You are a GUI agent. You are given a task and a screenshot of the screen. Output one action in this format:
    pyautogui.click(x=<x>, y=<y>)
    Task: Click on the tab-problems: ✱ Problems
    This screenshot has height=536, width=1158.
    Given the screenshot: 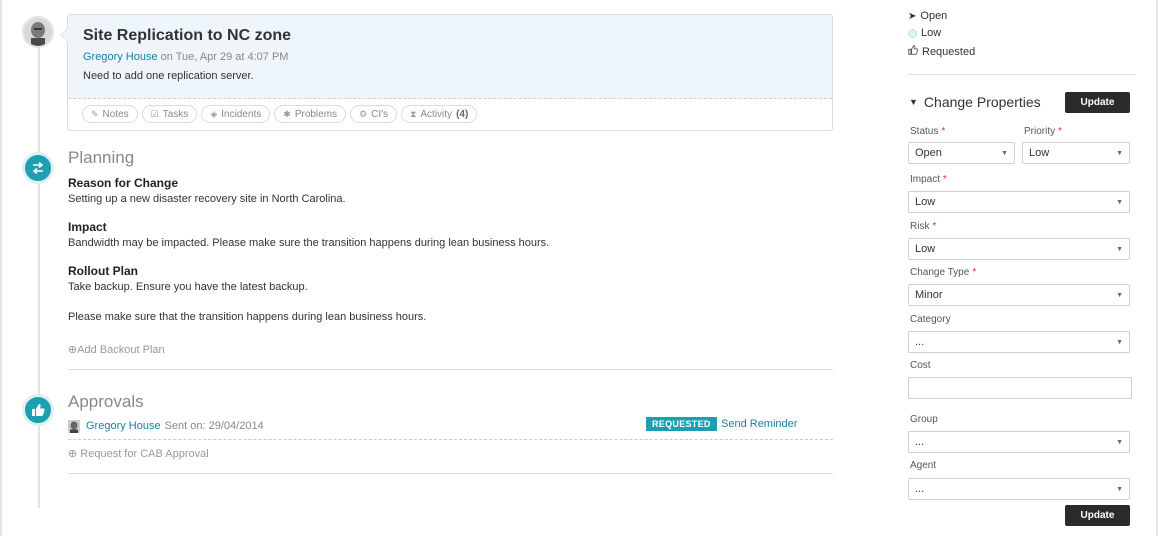 What is the action you would take?
    pyautogui.click(x=310, y=114)
    